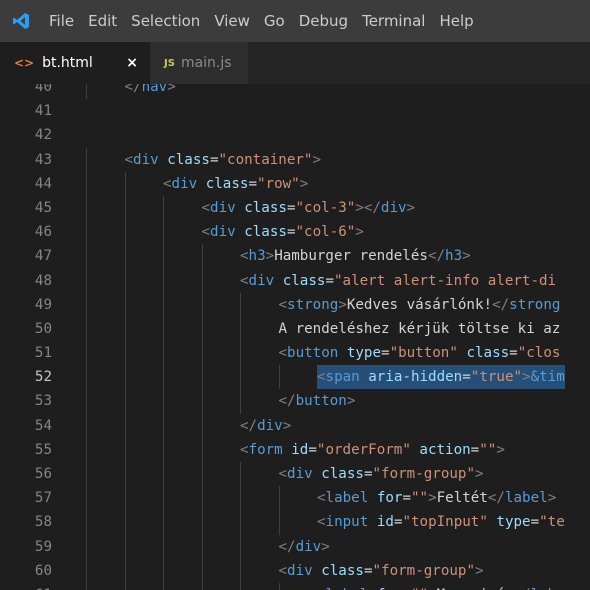 Image resolution: width=590 pixels, height=590 pixels. I want to click on code-line: 58 <input id="topInput" type="te, so click(295, 522).